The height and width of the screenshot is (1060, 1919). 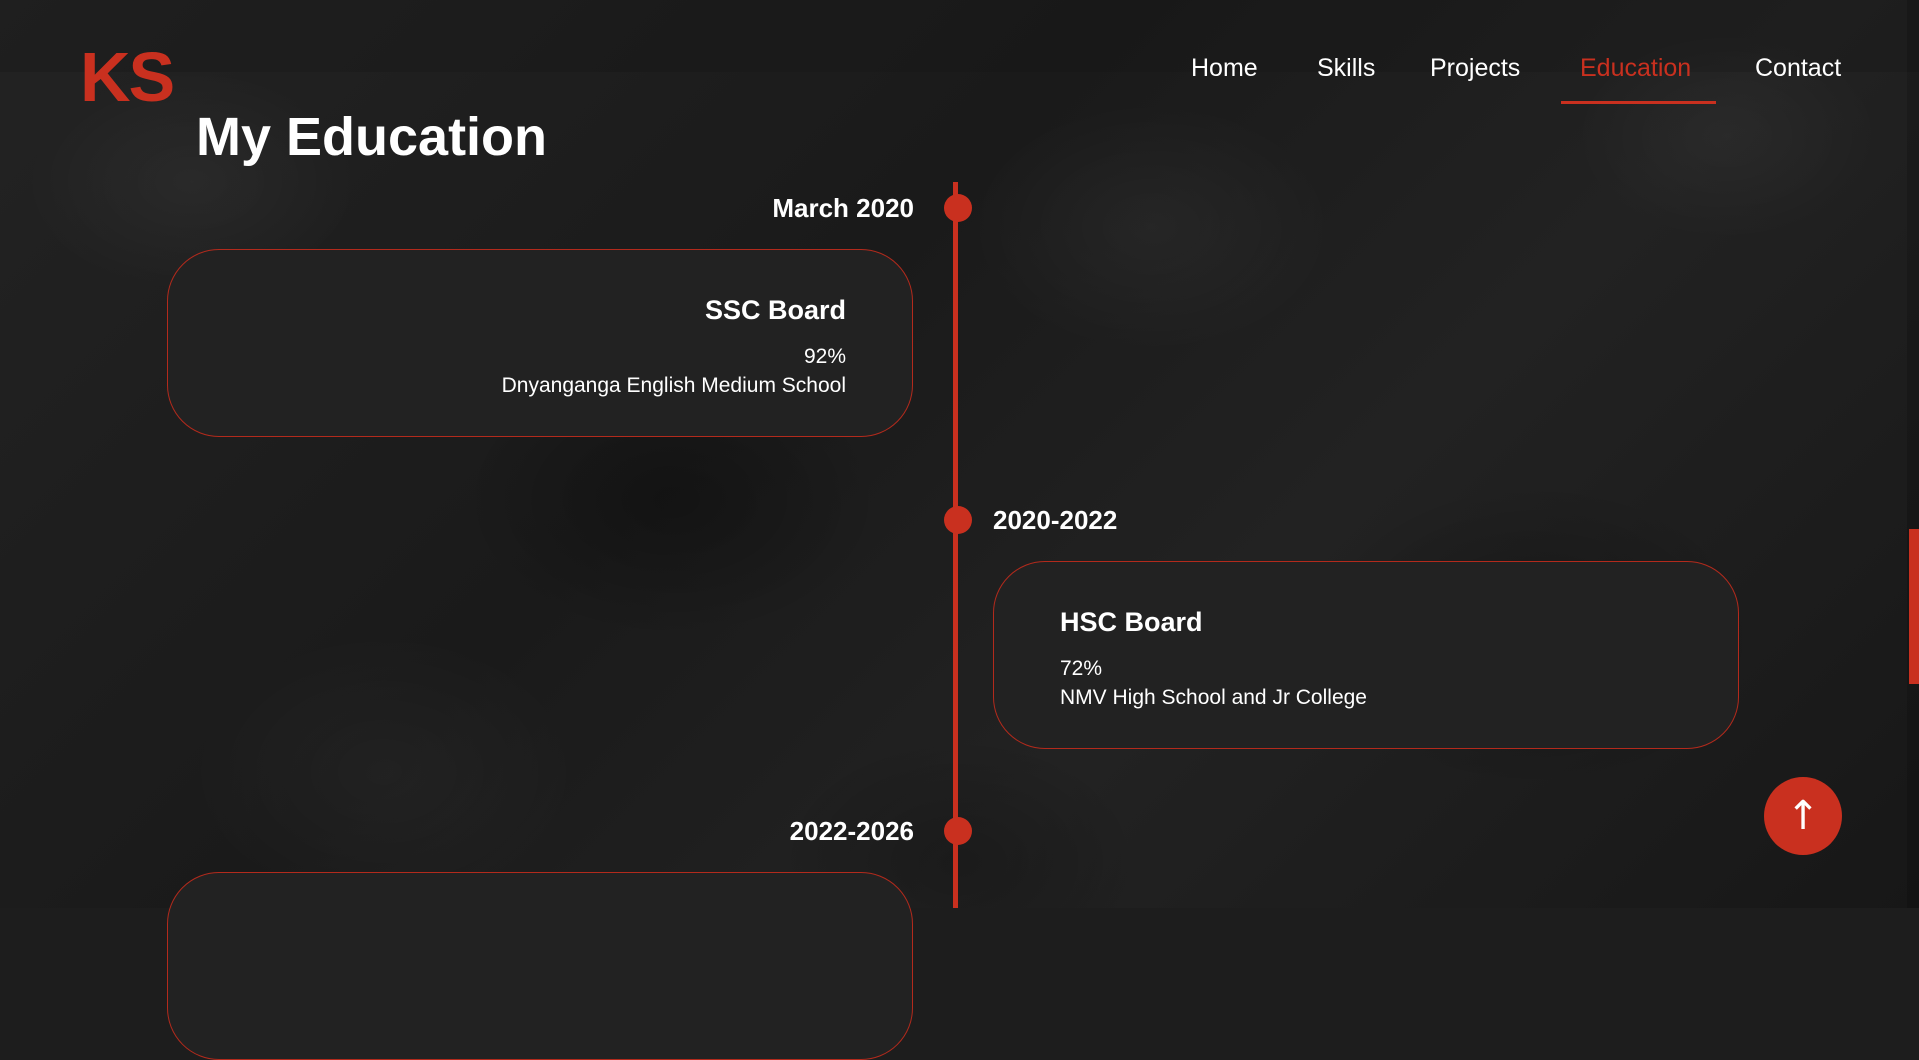 What do you see at coordinates (1475, 68) in the screenshot?
I see `nav-projects: Projects` at bounding box center [1475, 68].